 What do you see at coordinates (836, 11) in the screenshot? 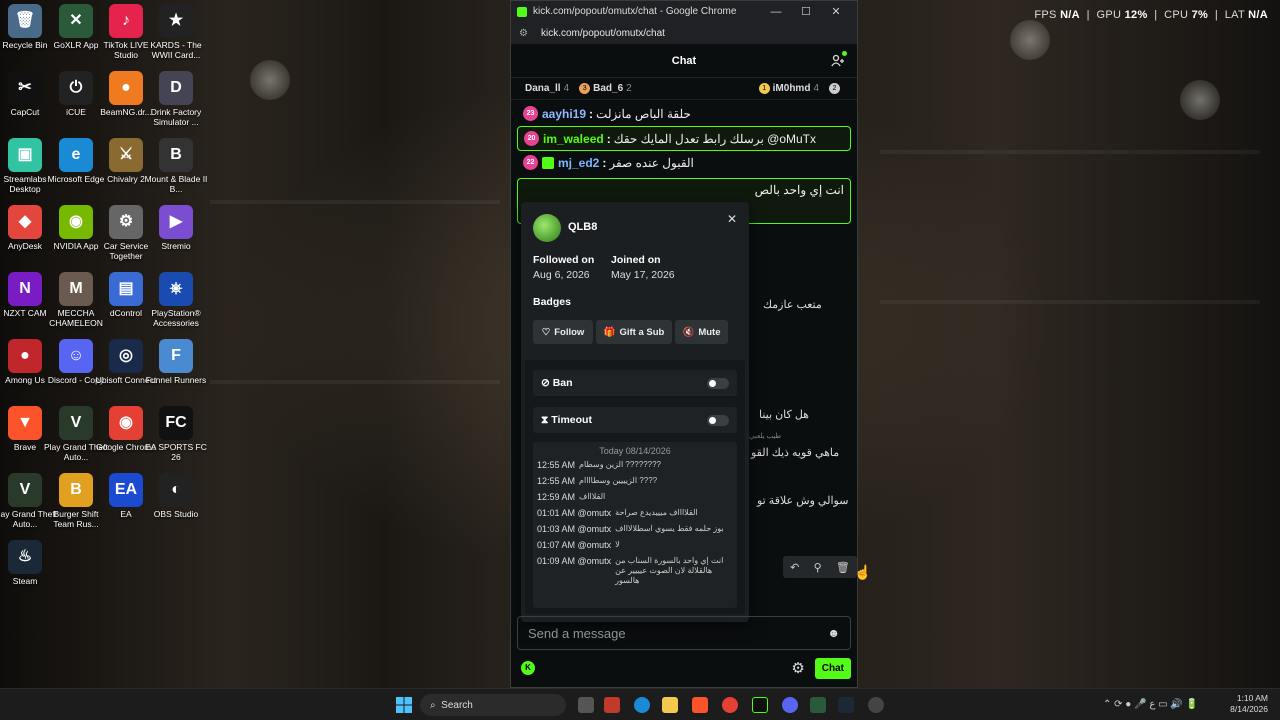
I see `close-window-button: ✕` at bounding box center [836, 11].